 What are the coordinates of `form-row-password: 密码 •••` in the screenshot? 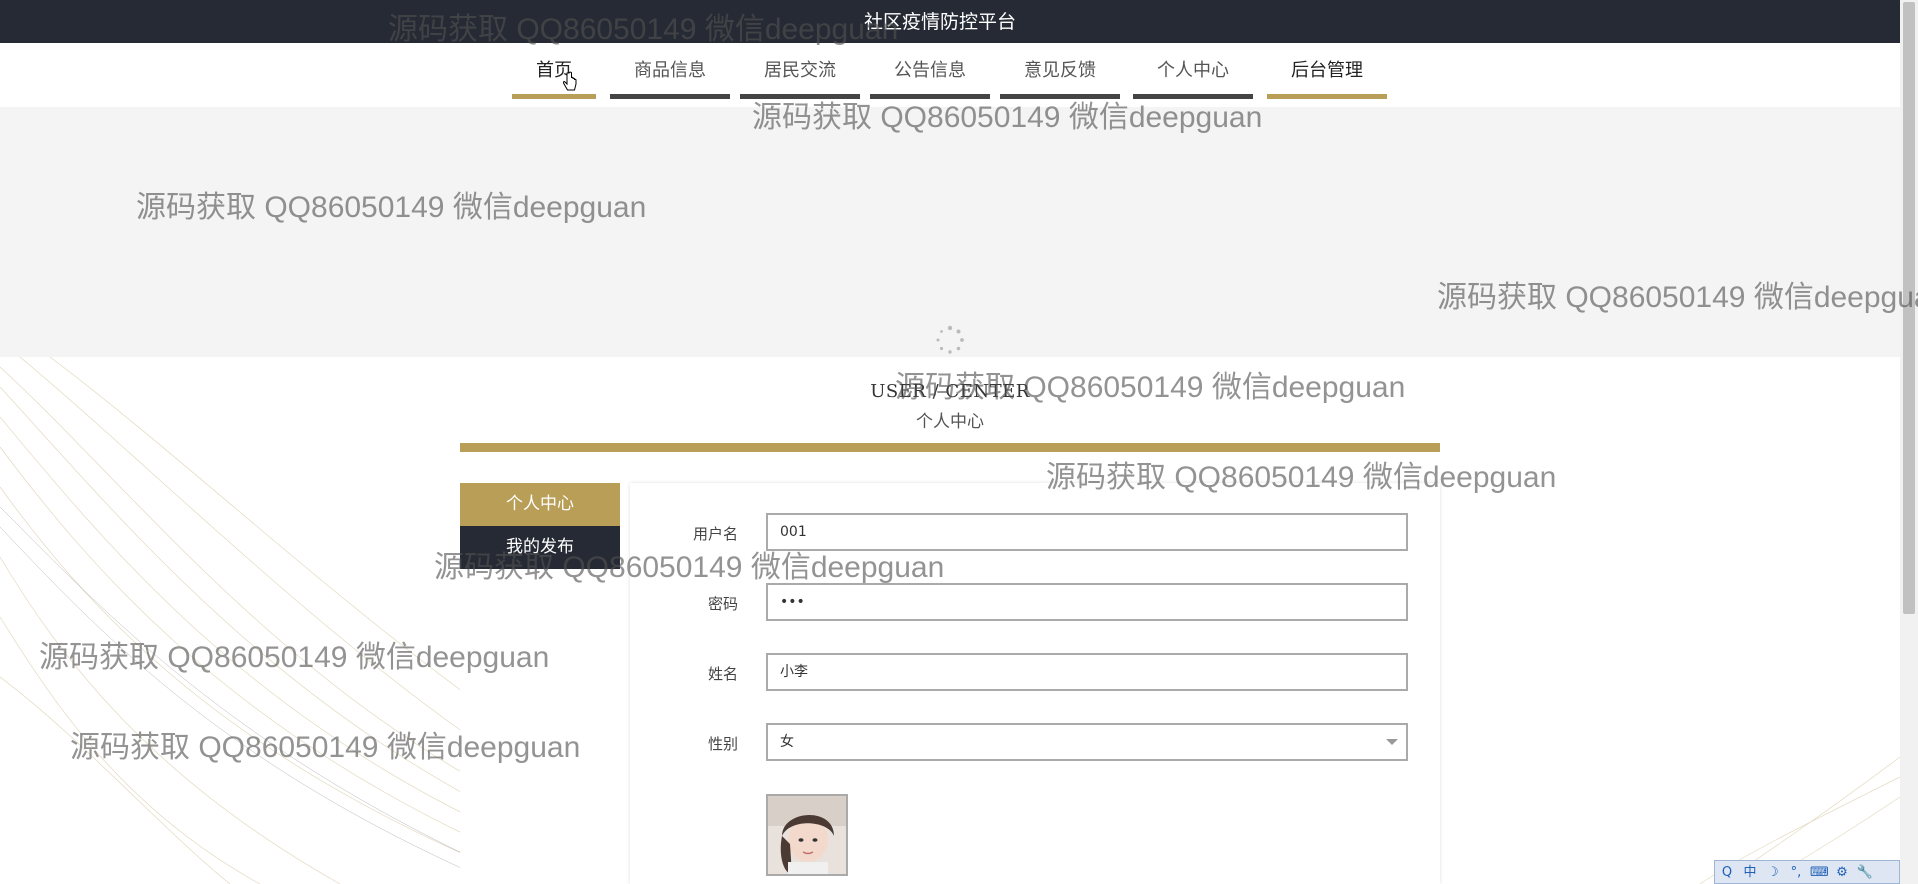 It's located at (1035, 603).